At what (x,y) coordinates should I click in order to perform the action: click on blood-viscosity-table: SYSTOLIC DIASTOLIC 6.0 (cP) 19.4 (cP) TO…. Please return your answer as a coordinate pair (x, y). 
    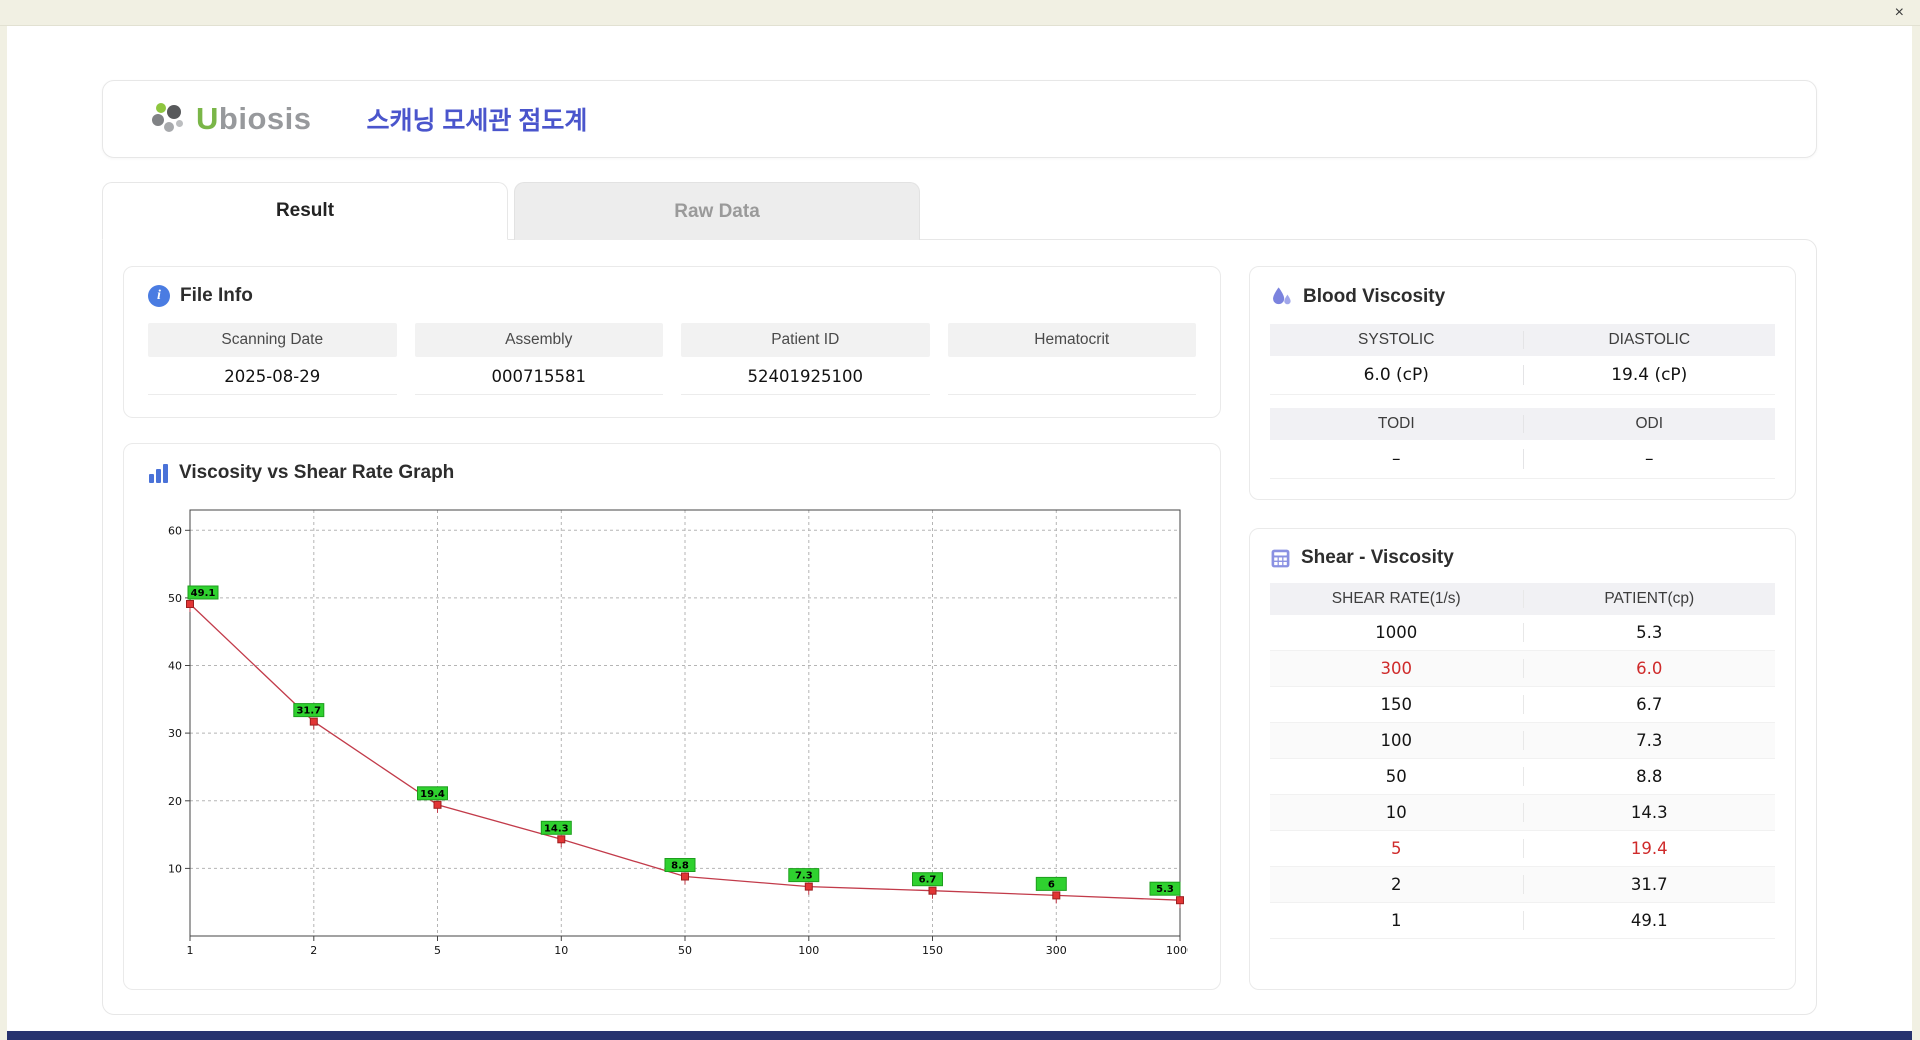
    Looking at the image, I should click on (1522, 401).